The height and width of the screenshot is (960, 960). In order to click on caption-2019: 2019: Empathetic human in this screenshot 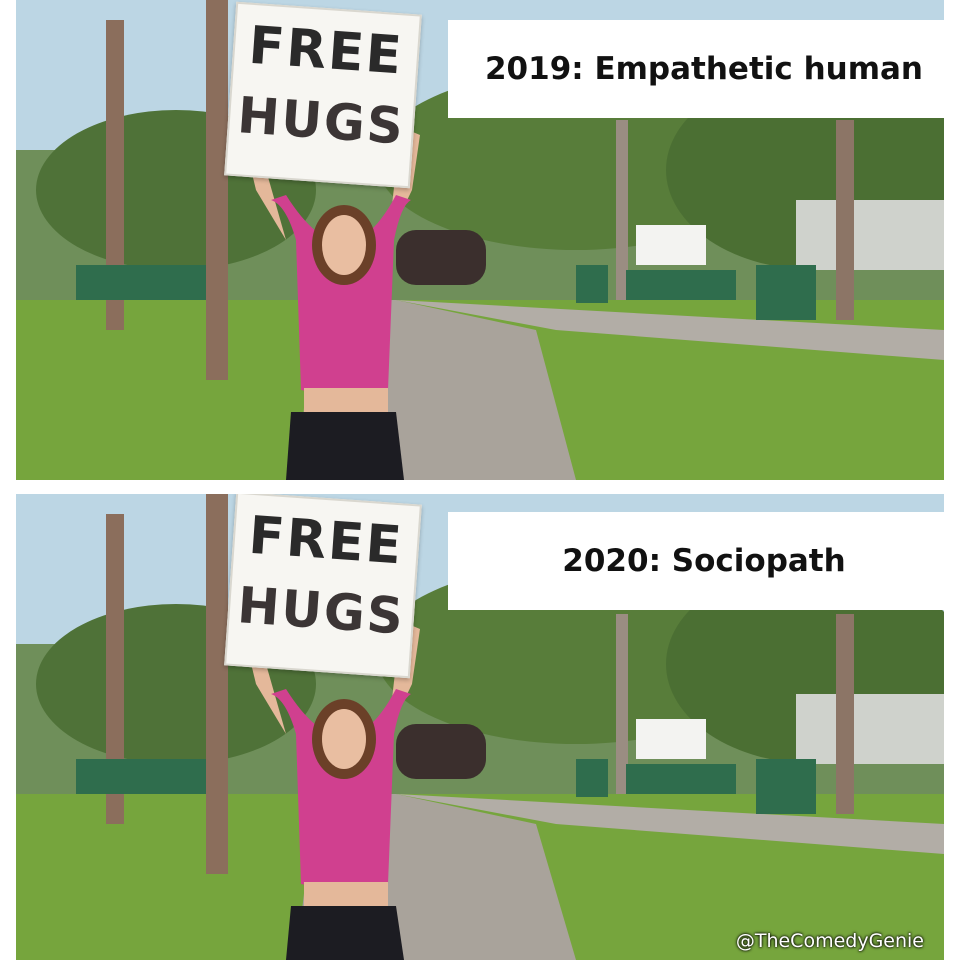, I will do `click(696, 69)`.